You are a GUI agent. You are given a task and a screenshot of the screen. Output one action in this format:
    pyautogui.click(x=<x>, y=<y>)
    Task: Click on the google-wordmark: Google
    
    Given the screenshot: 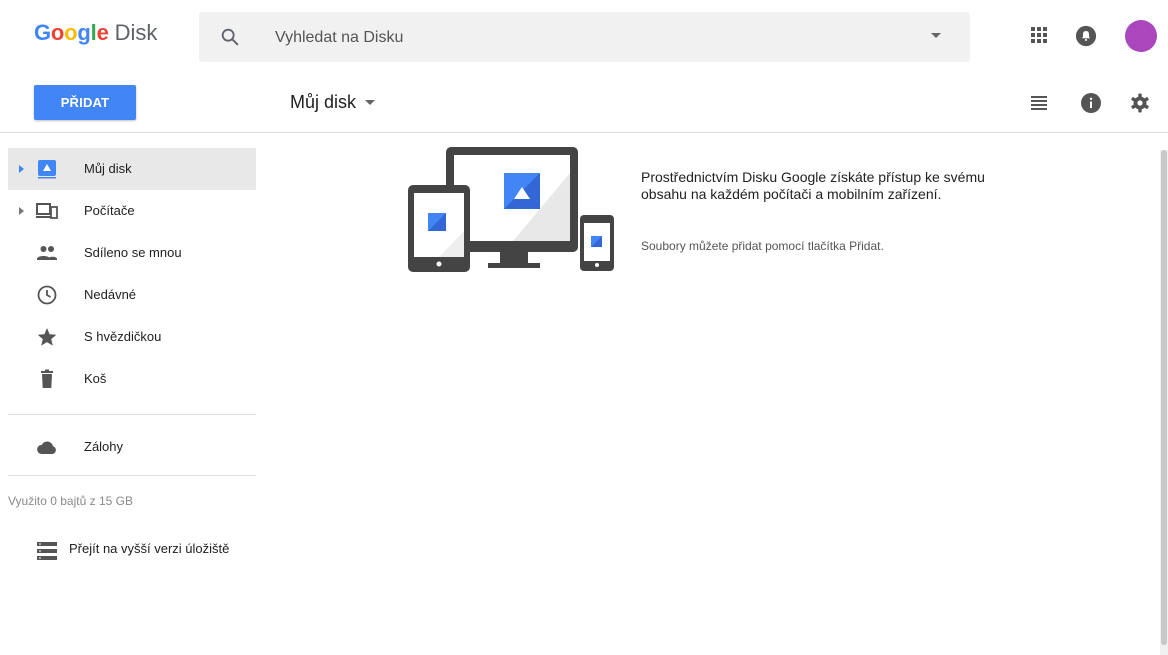 What is the action you would take?
    pyautogui.click(x=71, y=32)
    